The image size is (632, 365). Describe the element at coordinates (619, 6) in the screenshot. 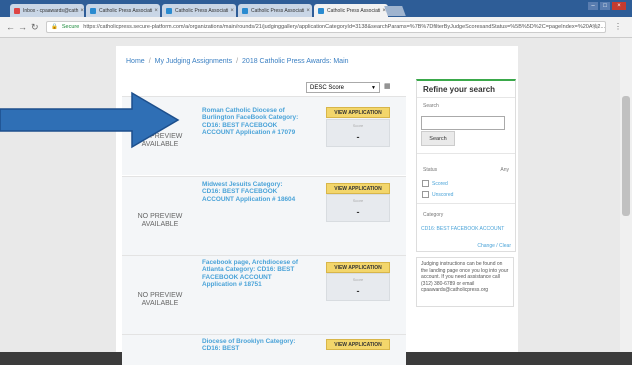

I see `close-window-icon: ×` at that location.